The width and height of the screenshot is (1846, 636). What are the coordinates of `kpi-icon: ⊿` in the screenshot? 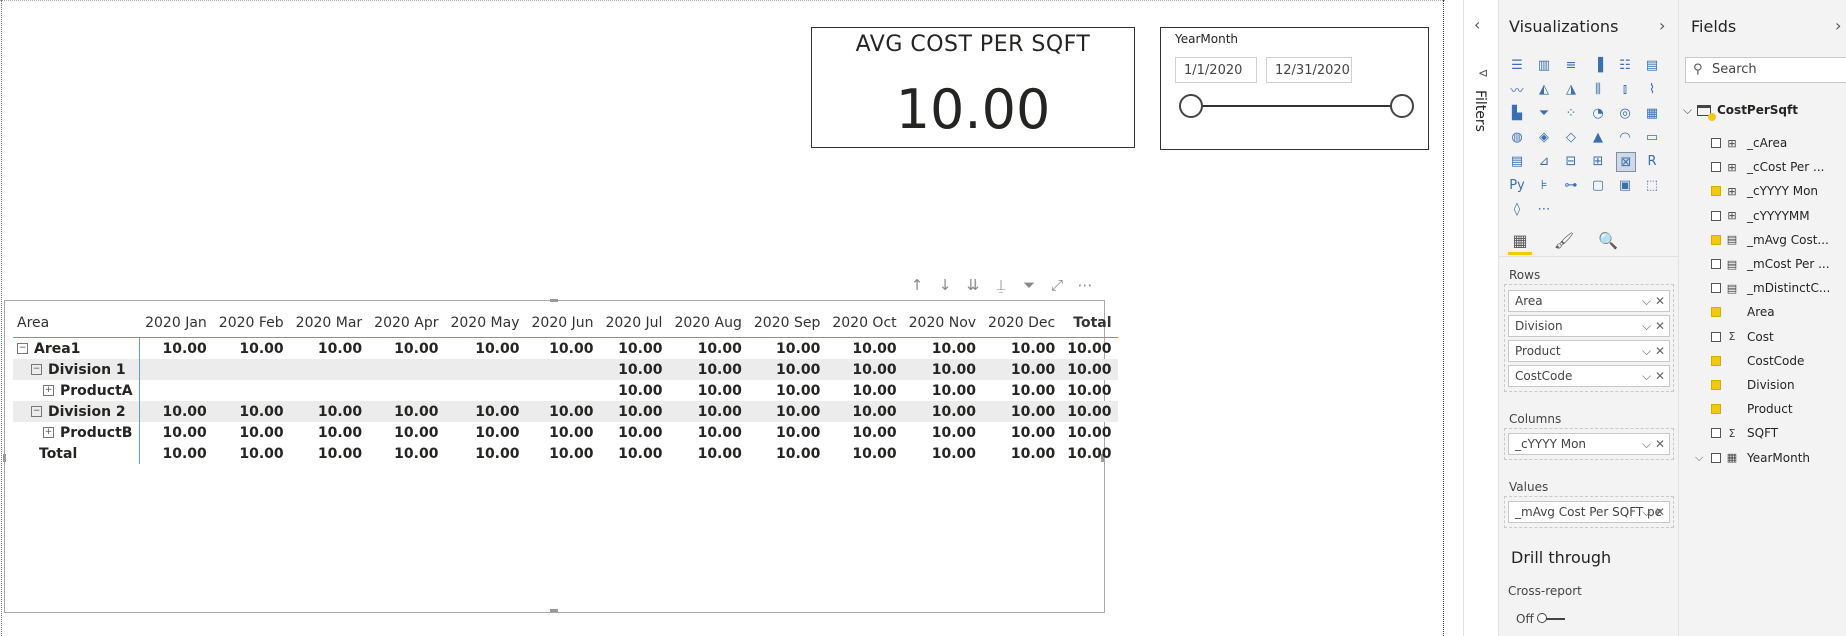 It's located at (1544, 161).